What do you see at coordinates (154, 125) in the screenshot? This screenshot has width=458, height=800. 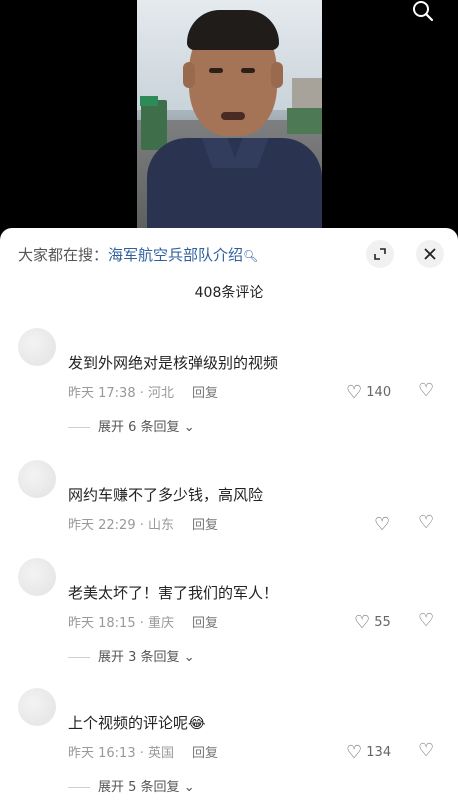 I see `background-truck` at bounding box center [154, 125].